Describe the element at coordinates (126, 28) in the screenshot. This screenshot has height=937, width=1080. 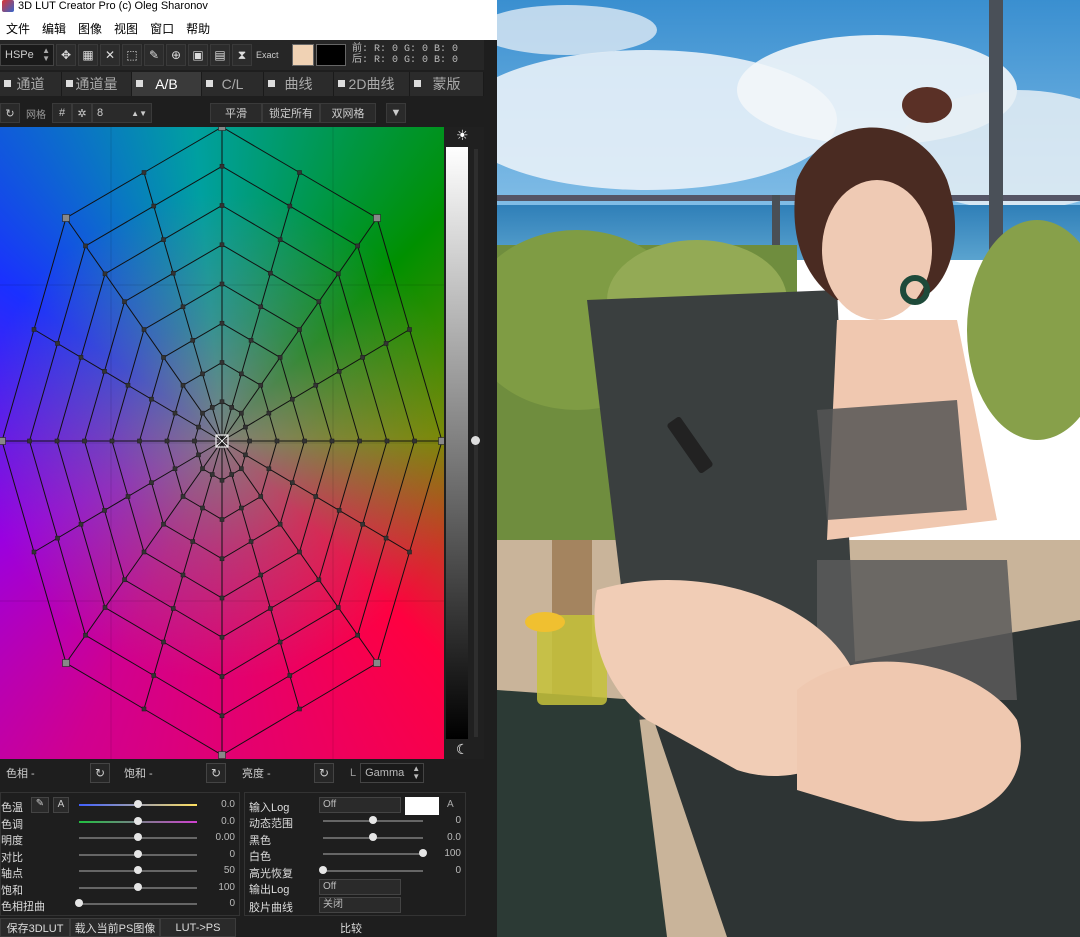
I see `menu-view: 视图` at that location.